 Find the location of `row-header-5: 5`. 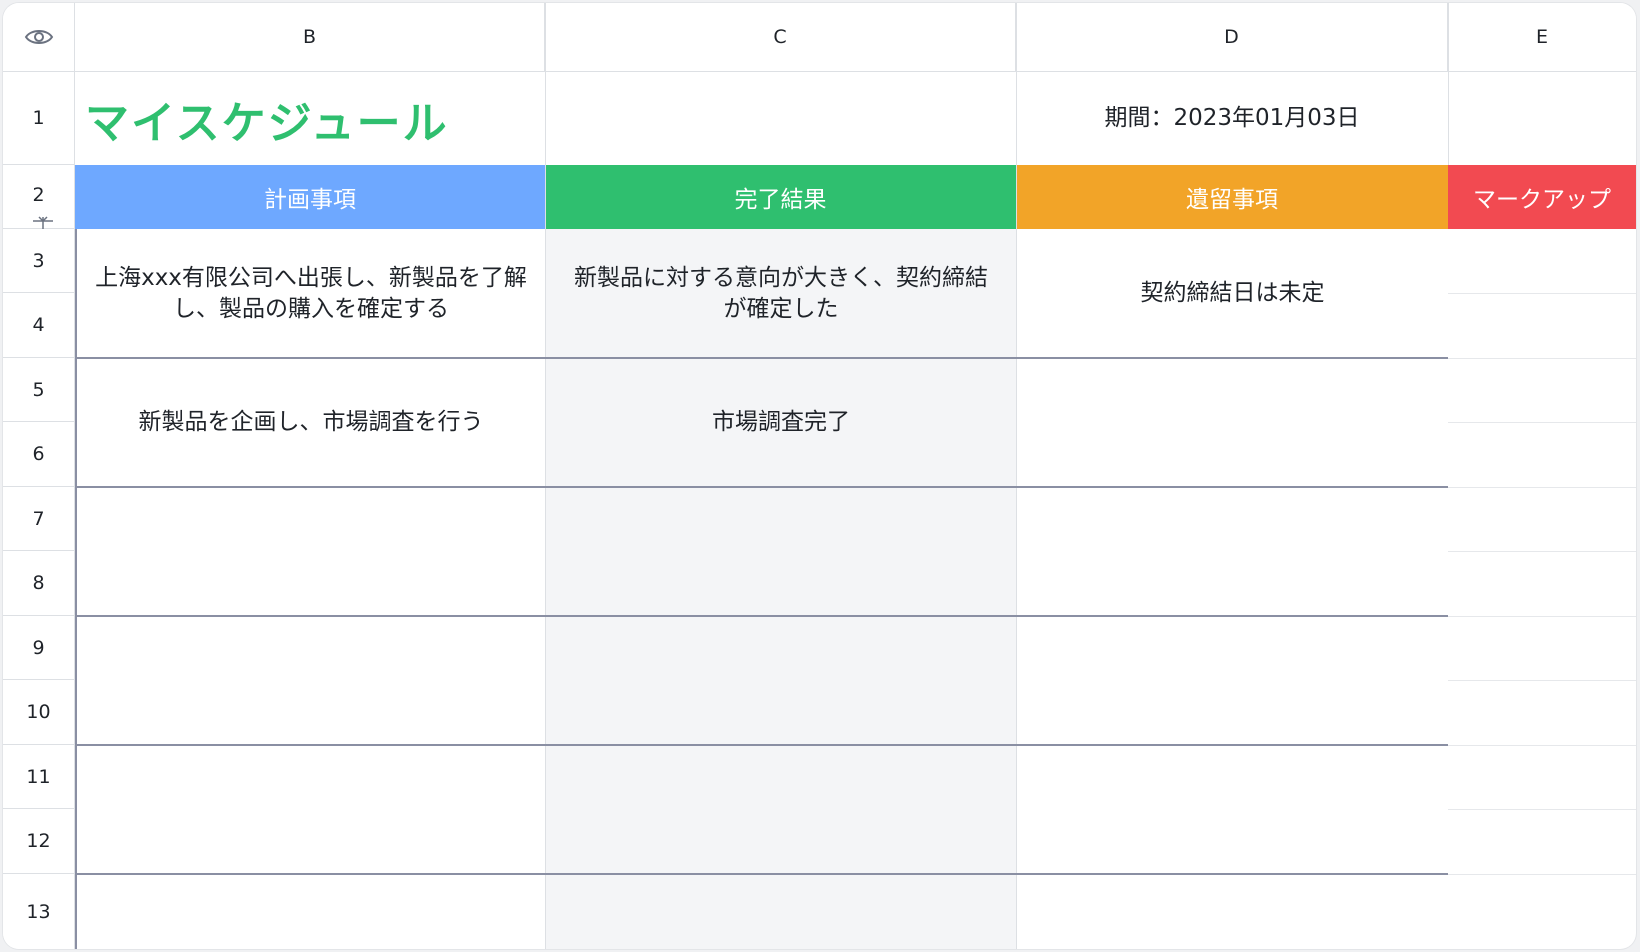

row-header-5: 5 is located at coordinates (39, 390).